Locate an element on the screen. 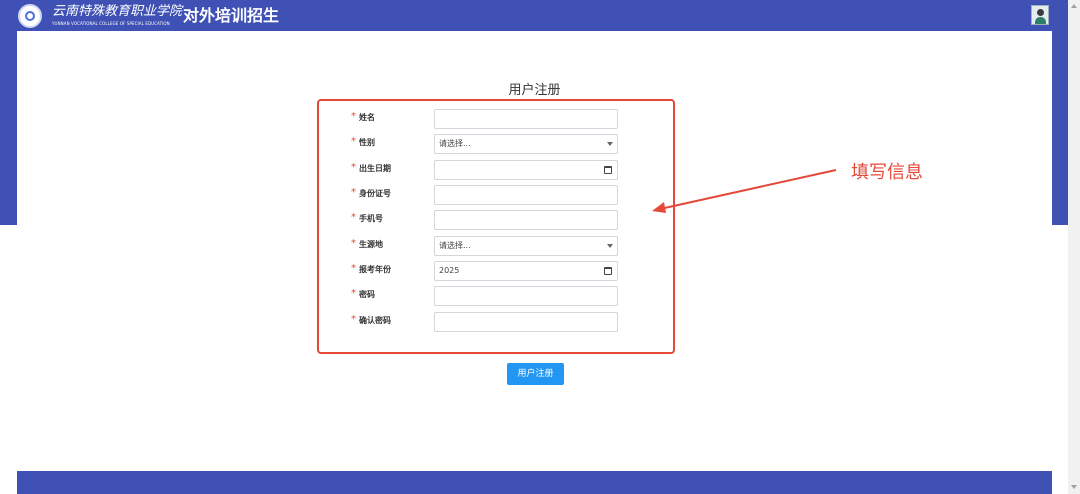  scroll-down-icon is located at coordinates (1074, 487).